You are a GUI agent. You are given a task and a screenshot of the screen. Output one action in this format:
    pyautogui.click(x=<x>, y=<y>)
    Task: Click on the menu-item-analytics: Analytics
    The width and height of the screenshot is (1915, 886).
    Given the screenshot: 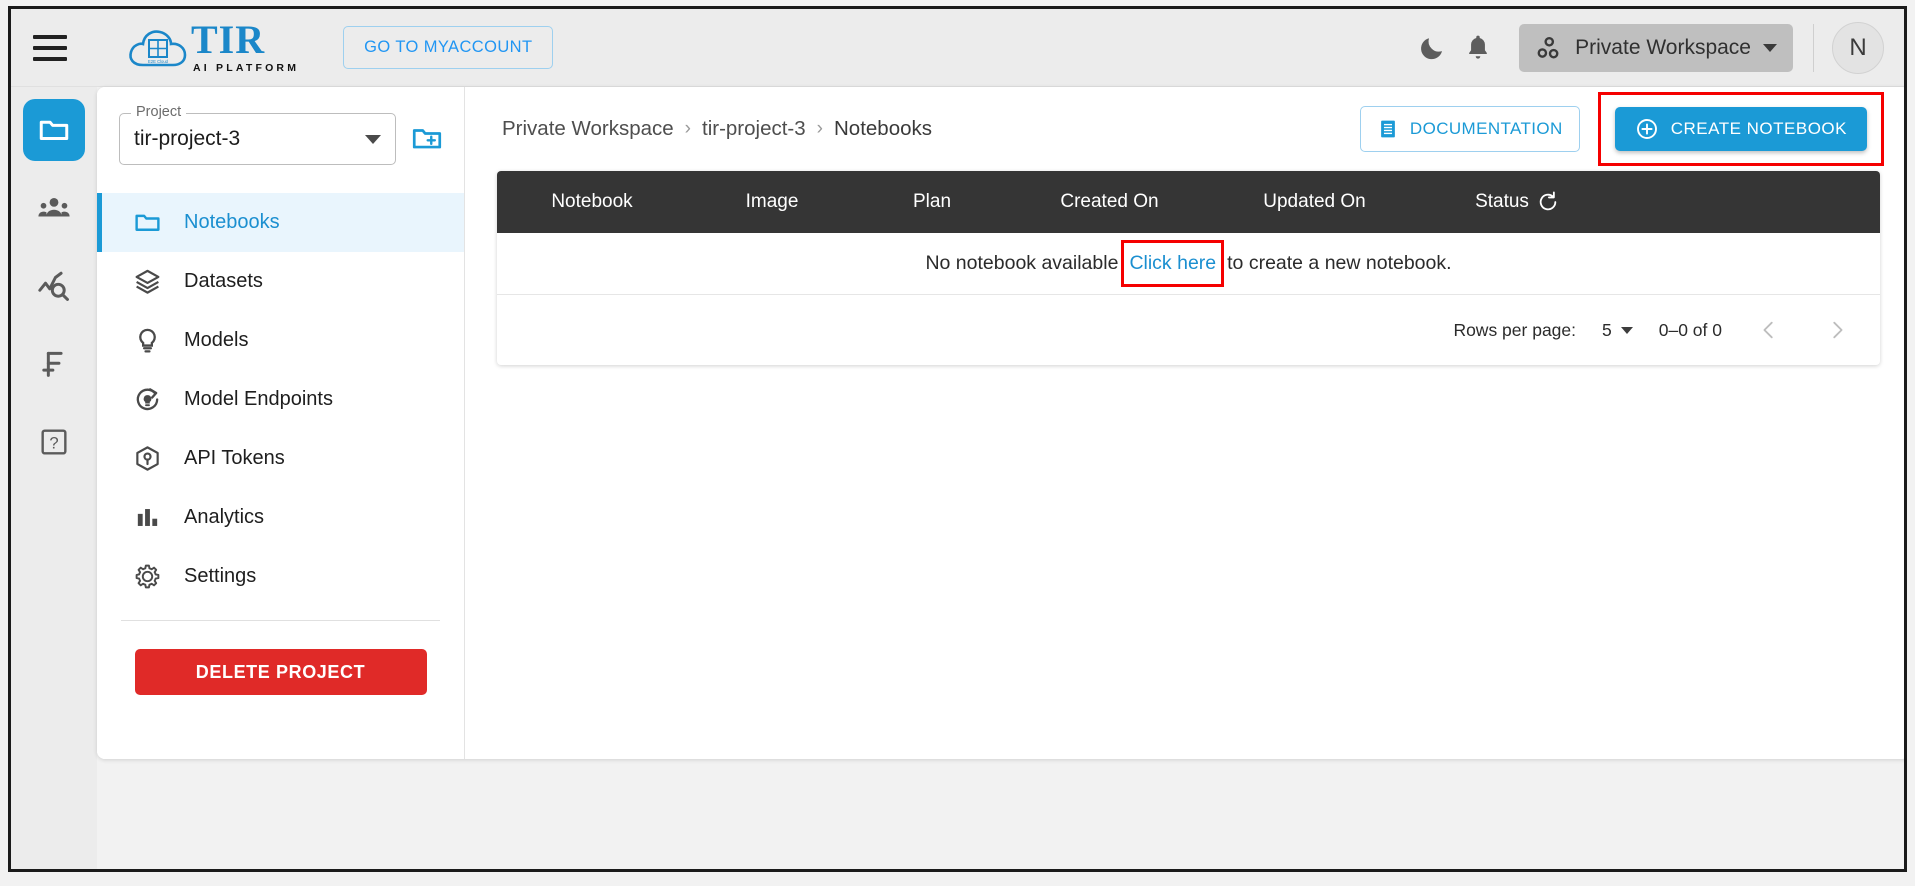 What is the action you would take?
    pyautogui.click(x=280, y=517)
    